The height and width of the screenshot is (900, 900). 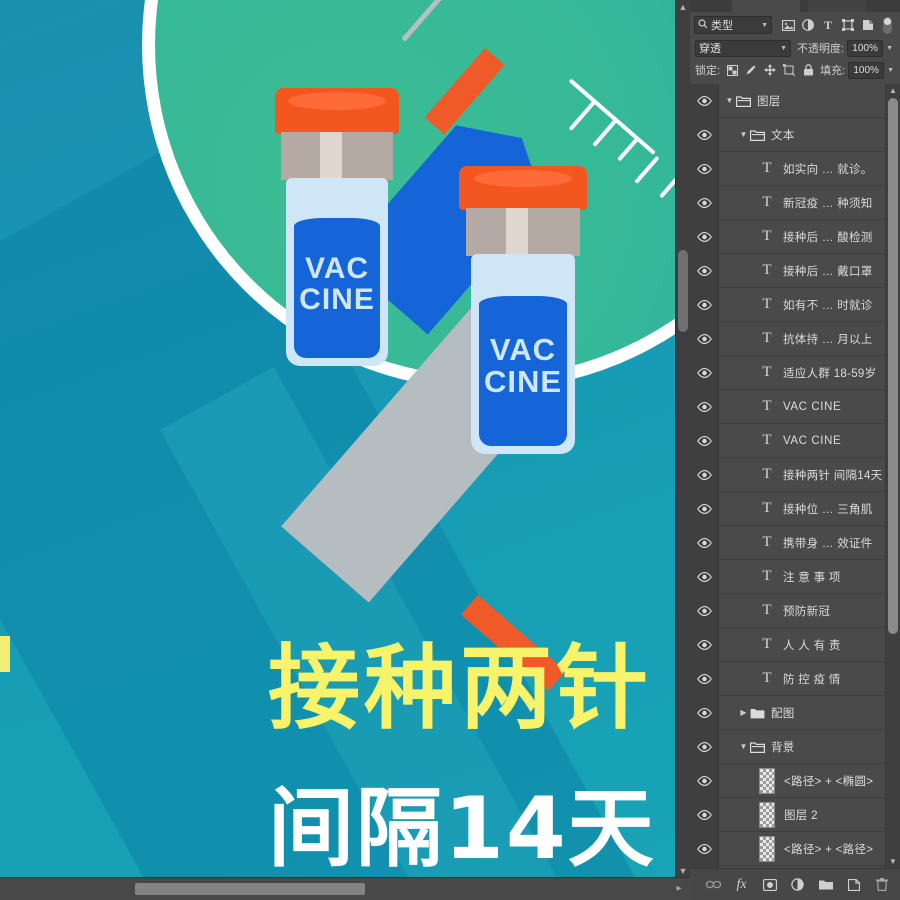 I want to click on new-layer-icon, so click(x=853, y=884).